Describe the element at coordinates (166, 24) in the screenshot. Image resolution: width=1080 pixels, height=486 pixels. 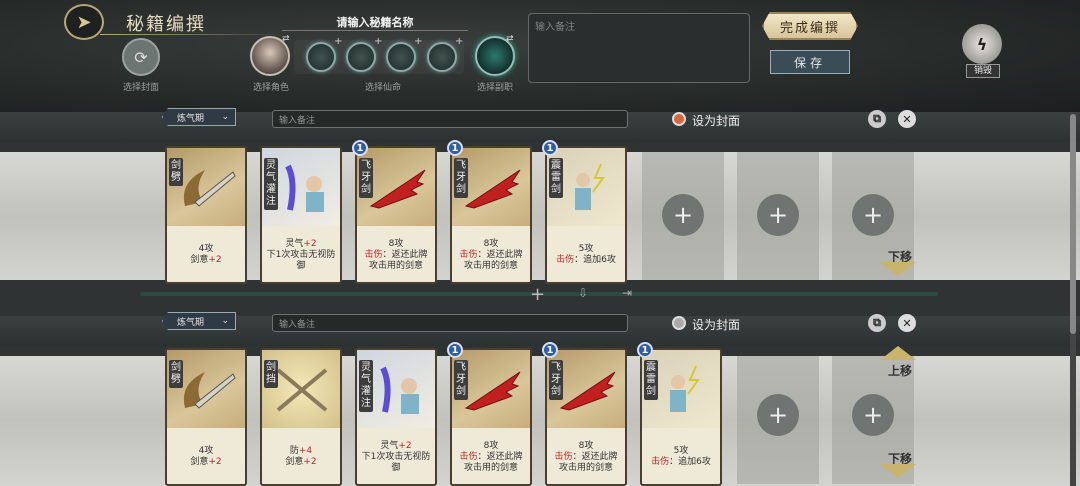
I see `page-title: 秘籍编撰` at that location.